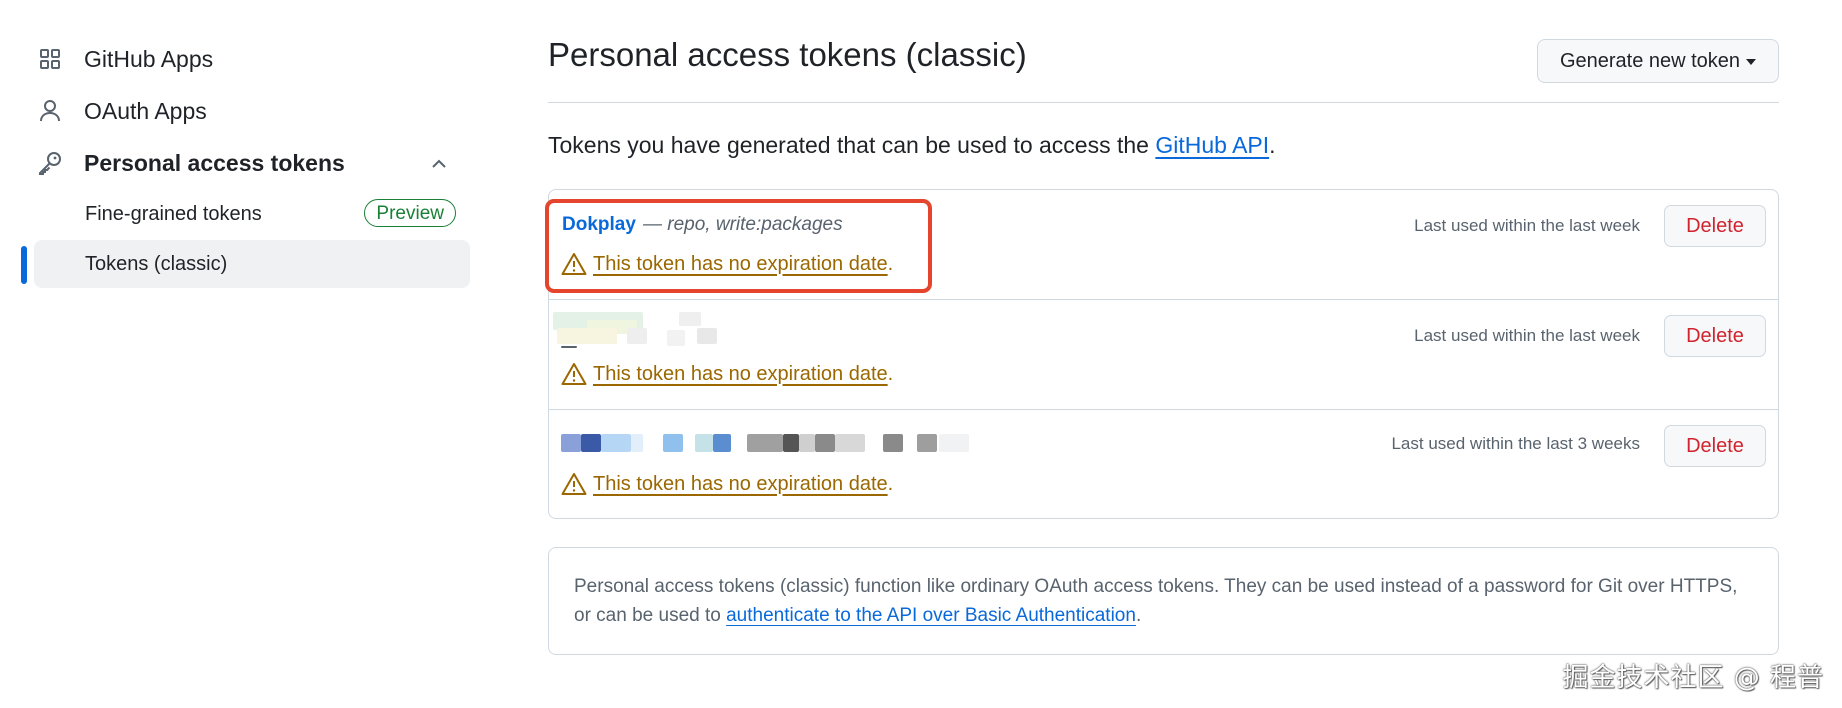 Image resolution: width=1842 pixels, height=708 pixels. Describe the element at coordinates (173, 213) in the screenshot. I see `sidebar-subitem-label: Fine-grained tokens` at that location.